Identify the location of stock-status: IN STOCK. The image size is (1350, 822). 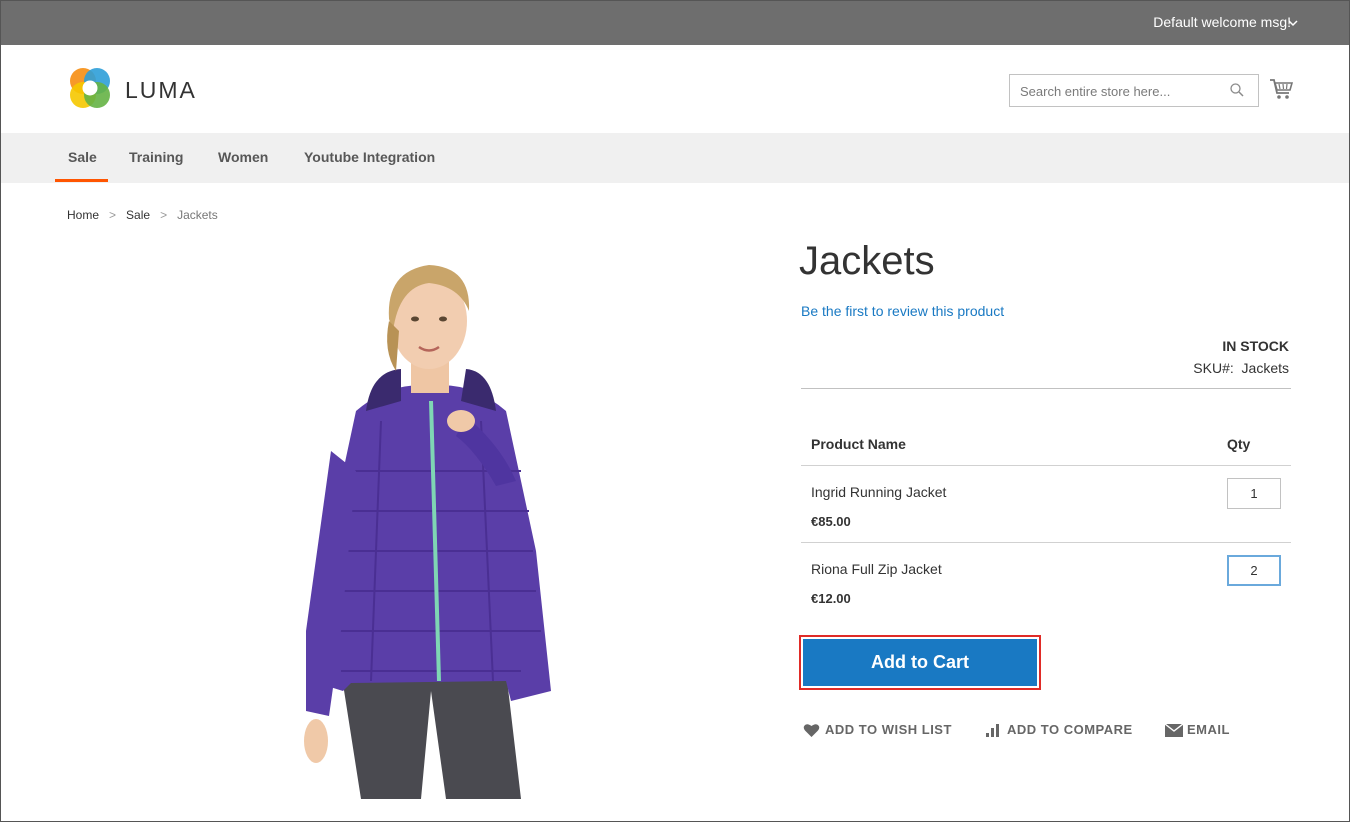
(1255, 346).